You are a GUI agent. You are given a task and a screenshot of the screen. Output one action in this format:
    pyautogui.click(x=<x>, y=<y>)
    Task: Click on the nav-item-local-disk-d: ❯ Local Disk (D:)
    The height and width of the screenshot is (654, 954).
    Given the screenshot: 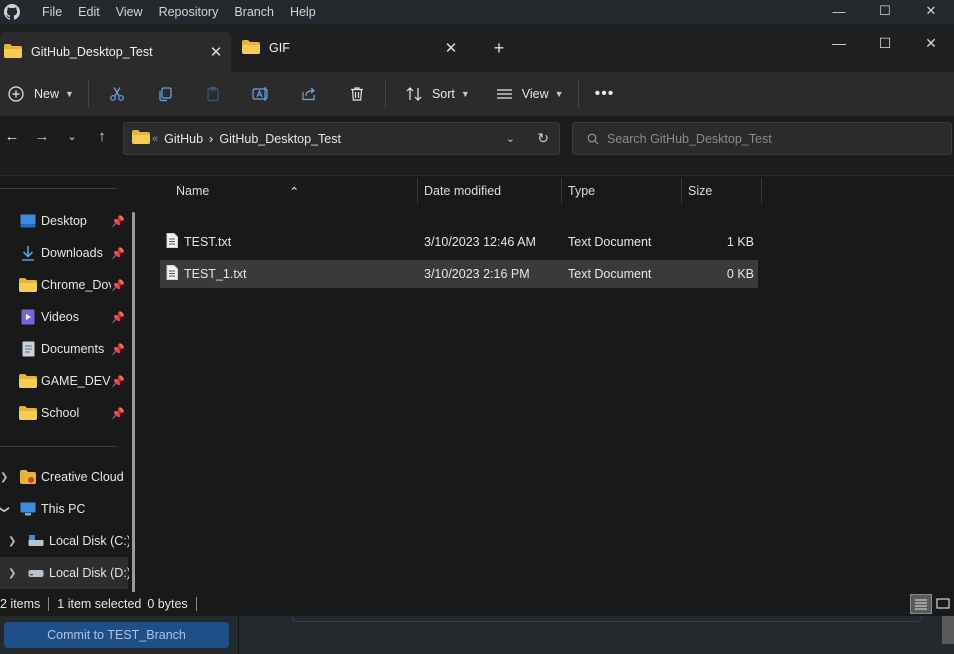 What is the action you would take?
    pyautogui.click(x=64, y=573)
    